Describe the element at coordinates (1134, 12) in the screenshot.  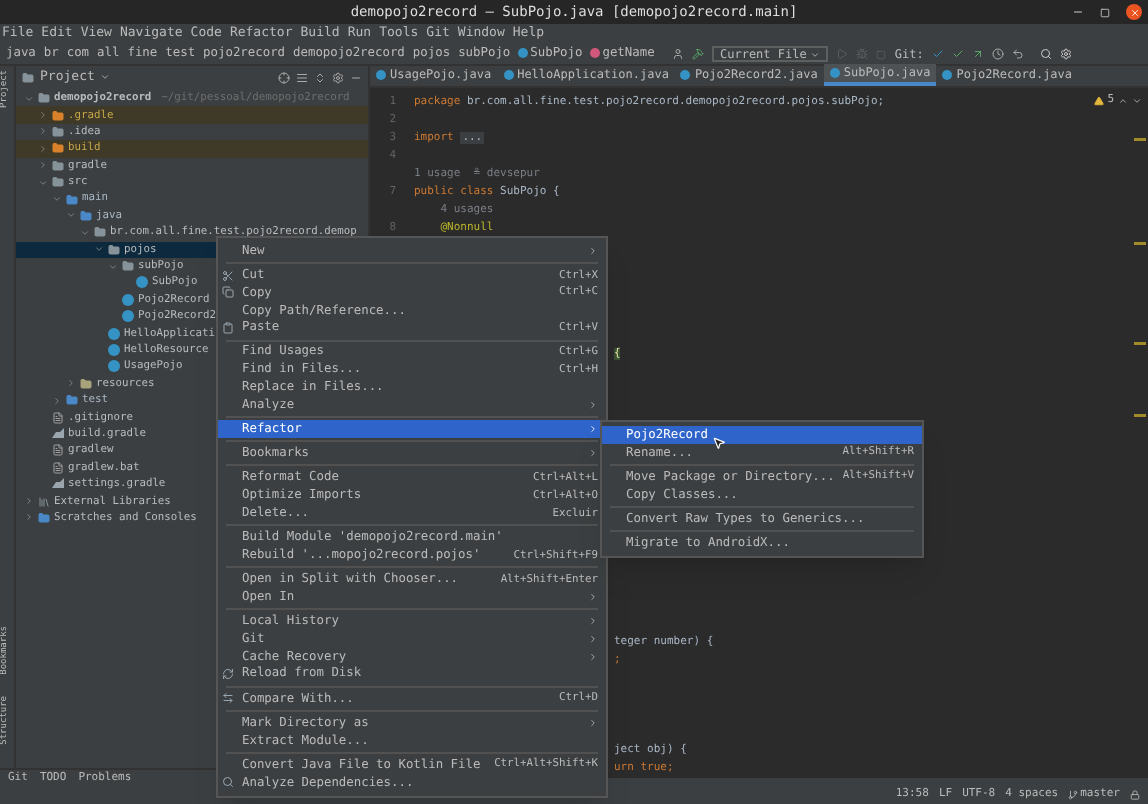
I see `close-button` at that location.